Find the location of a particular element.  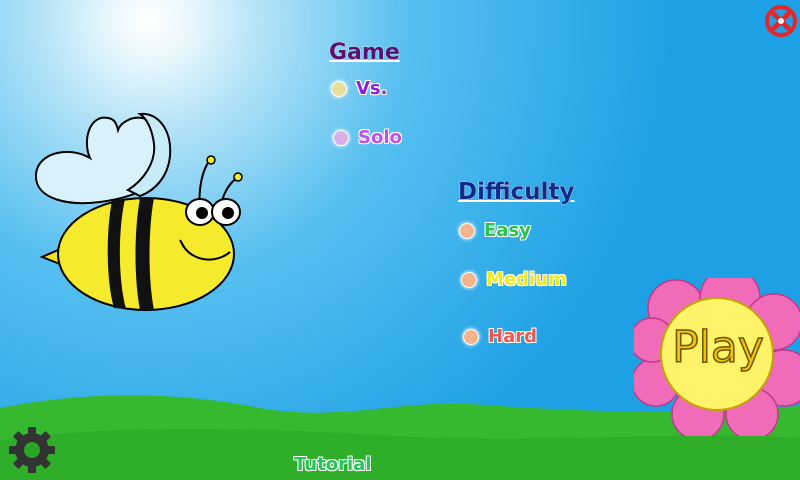

difficulty-label-easy: Easy is located at coordinates (507, 230).